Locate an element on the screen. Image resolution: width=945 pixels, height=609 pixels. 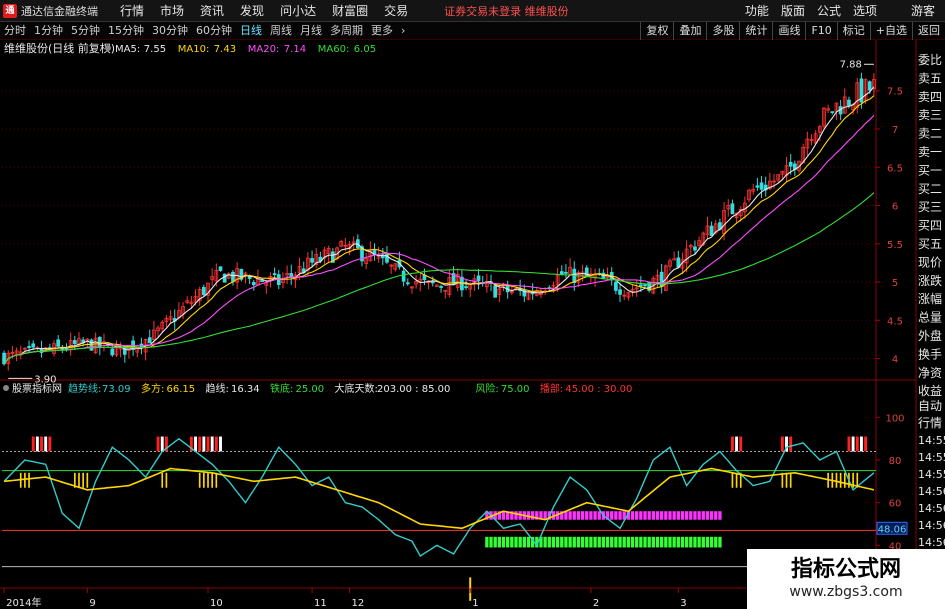
tool-button-5: F10 is located at coordinates (820, 30).